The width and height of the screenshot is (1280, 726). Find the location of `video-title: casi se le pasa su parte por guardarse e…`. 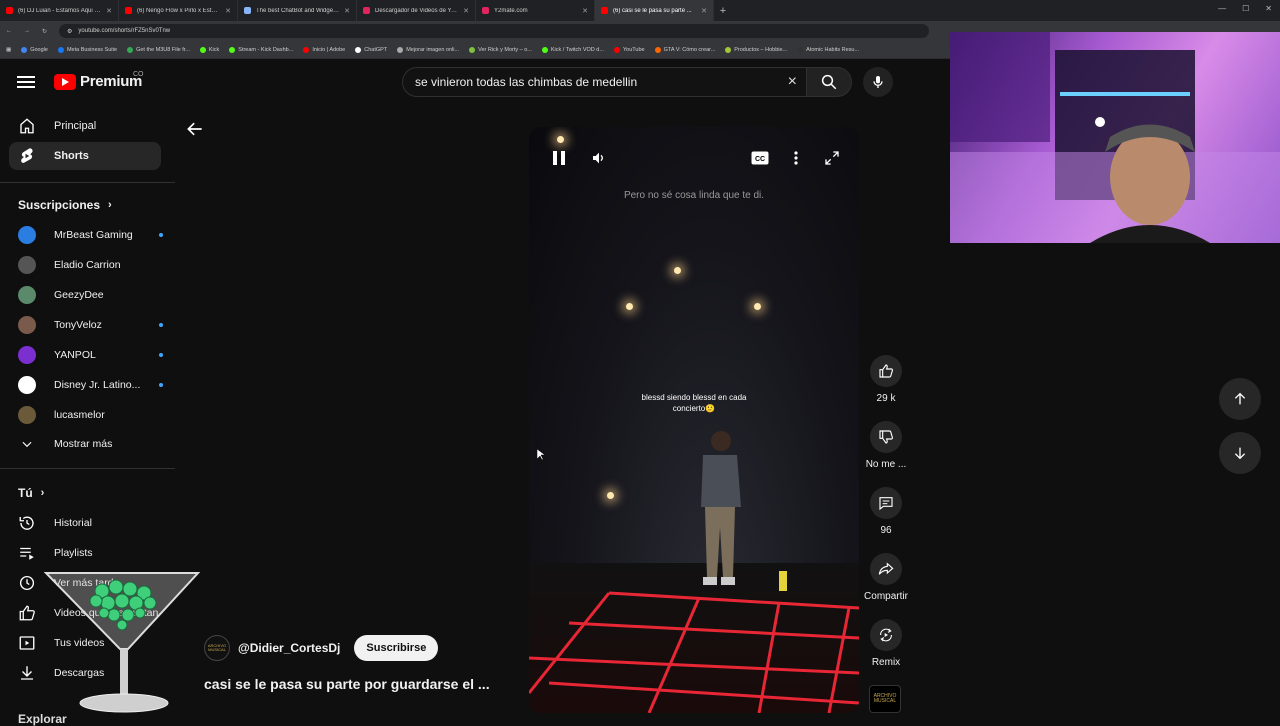

video-title: casi se le pasa su parte por guardarse e… is located at coordinates (347, 684).